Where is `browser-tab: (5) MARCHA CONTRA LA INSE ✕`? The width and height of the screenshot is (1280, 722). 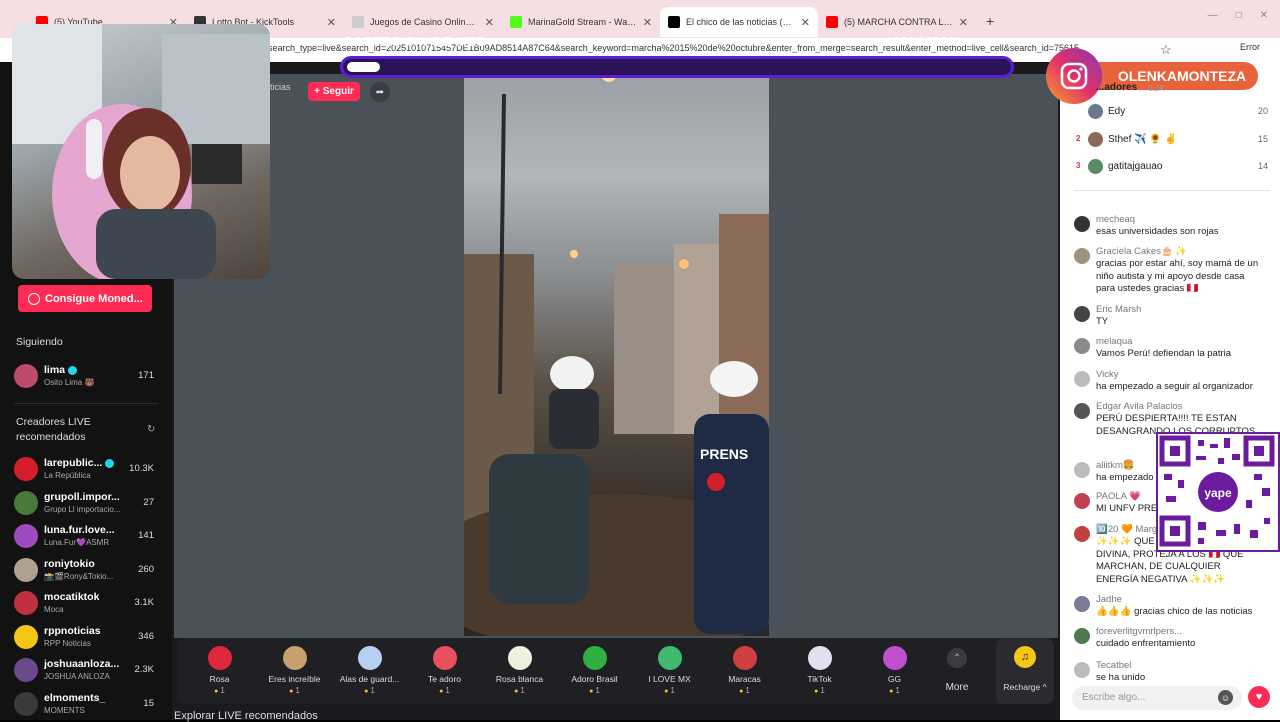 browser-tab: (5) MARCHA CONTRA LA INSE ✕ is located at coordinates (897, 22).